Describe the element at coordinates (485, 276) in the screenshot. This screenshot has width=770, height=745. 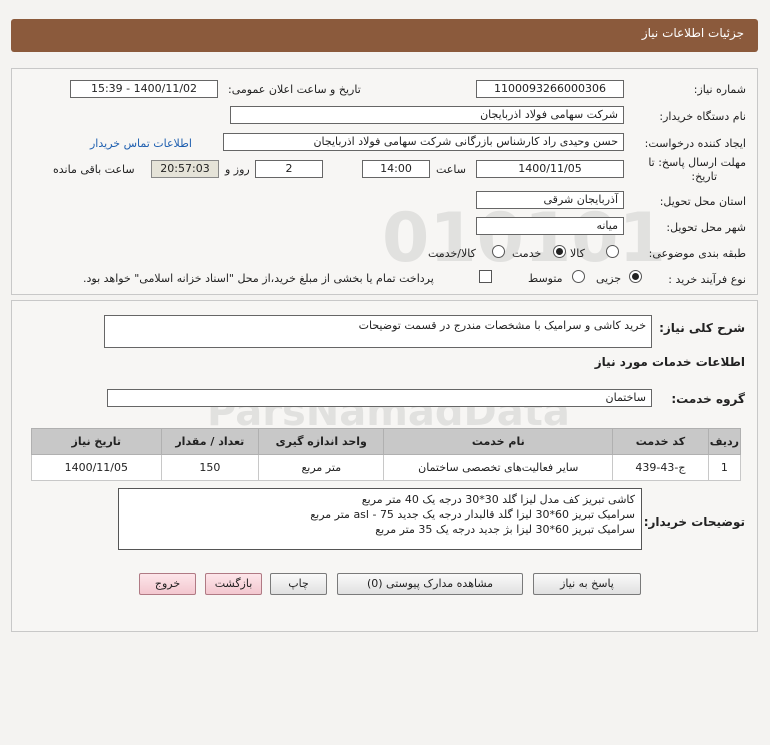
I see `treasury-payment-checkbox` at that location.